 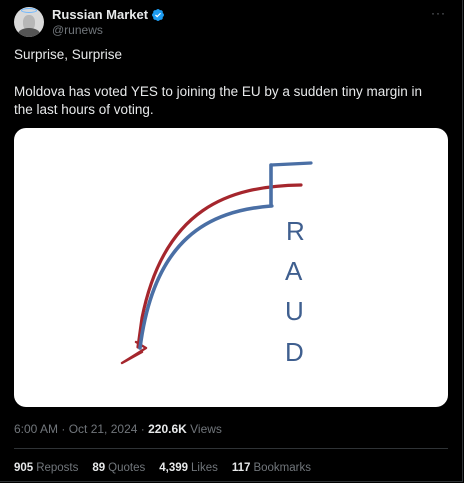 I want to click on avatar-body, so click(x=29, y=32).